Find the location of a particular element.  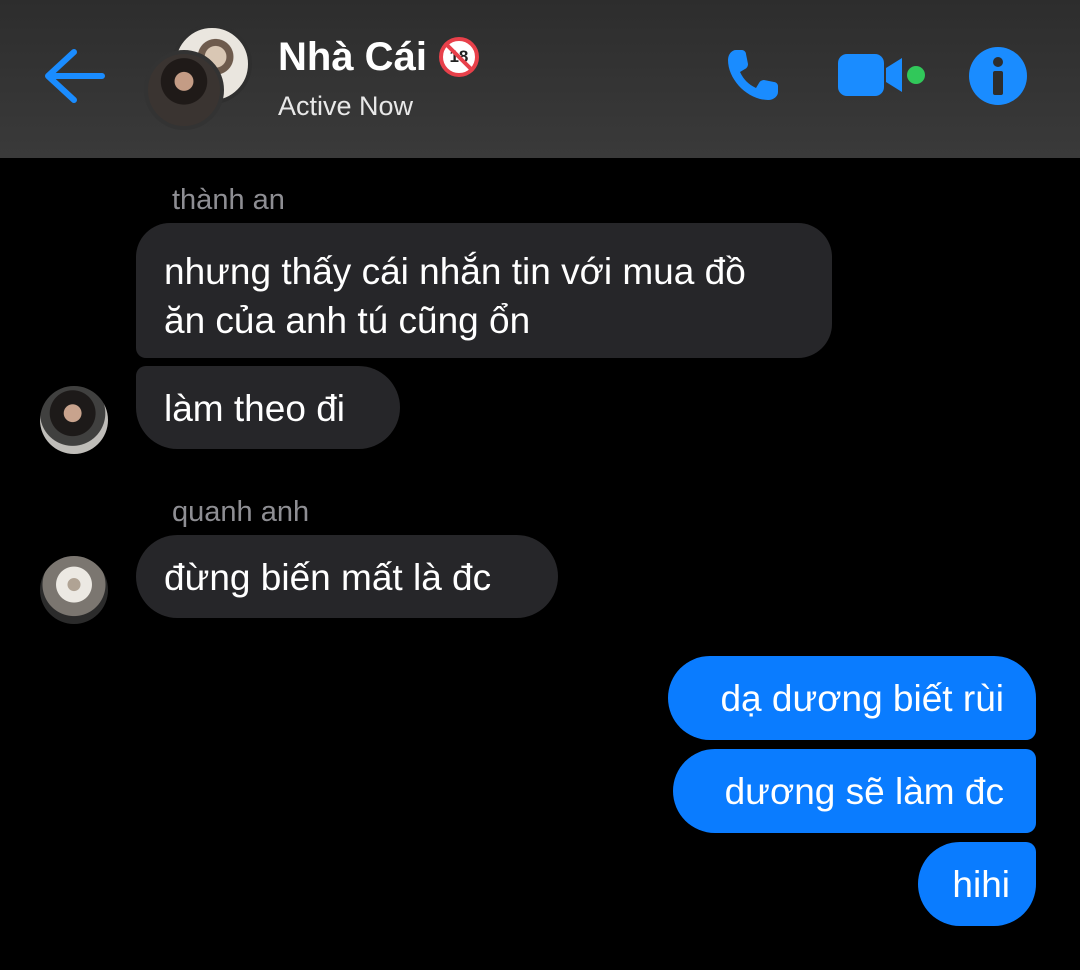

info-icon is located at coordinates (998, 76).